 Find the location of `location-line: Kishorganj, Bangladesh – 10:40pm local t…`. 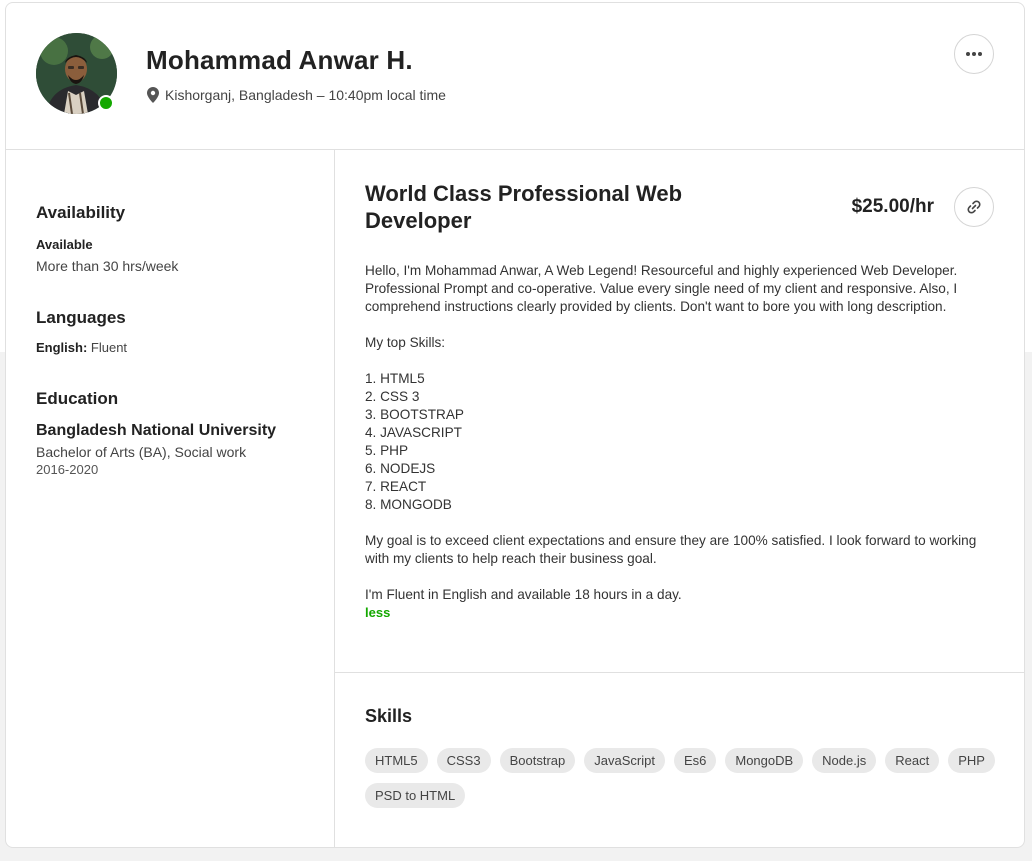

location-line: Kishorganj, Bangladesh – 10:40pm local t… is located at coordinates (296, 95).